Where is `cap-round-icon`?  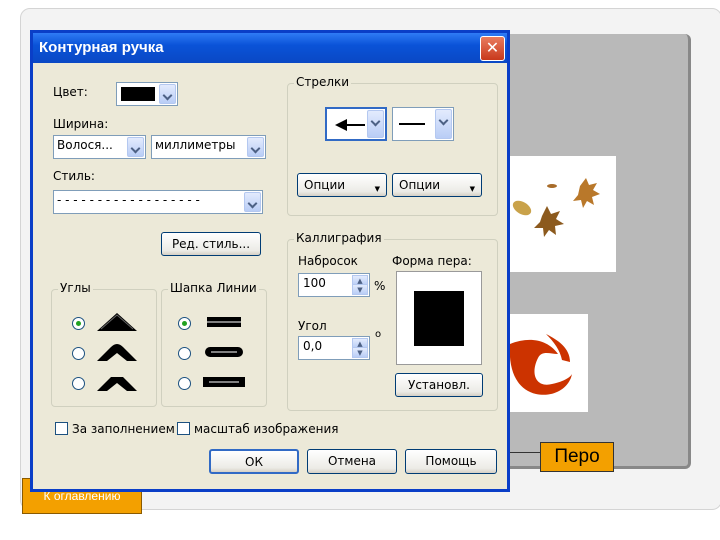
cap-round-icon is located at coordinates (224, 352).